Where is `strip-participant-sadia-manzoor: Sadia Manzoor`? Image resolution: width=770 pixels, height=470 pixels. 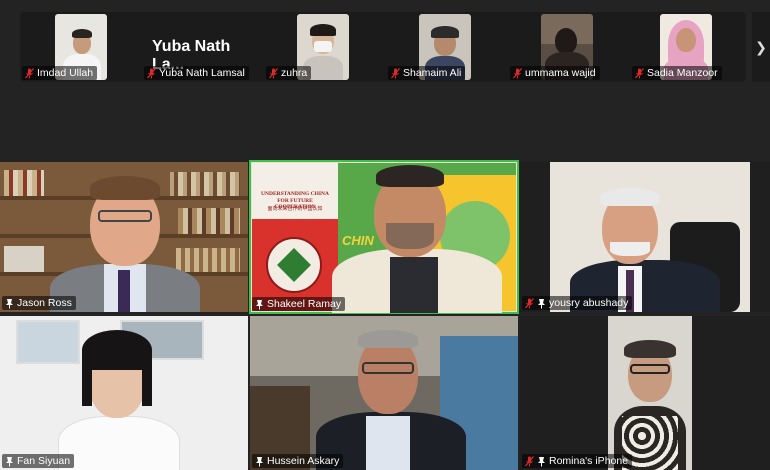
strip-participant-sadia-manzoor: Sadia Manzoor is located at coordinates (688, 47).